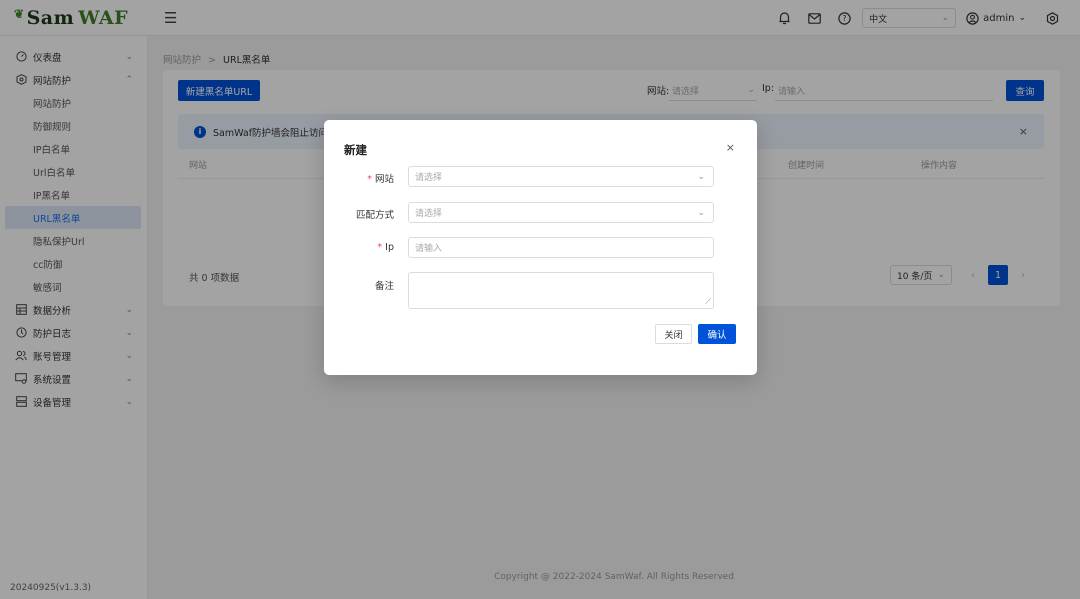 The height and width of the screenshot is (599, 1080). Describe the element at coordinates (359, 247) in the screenshot. I see `ip-field-label: * Ip` at that location.